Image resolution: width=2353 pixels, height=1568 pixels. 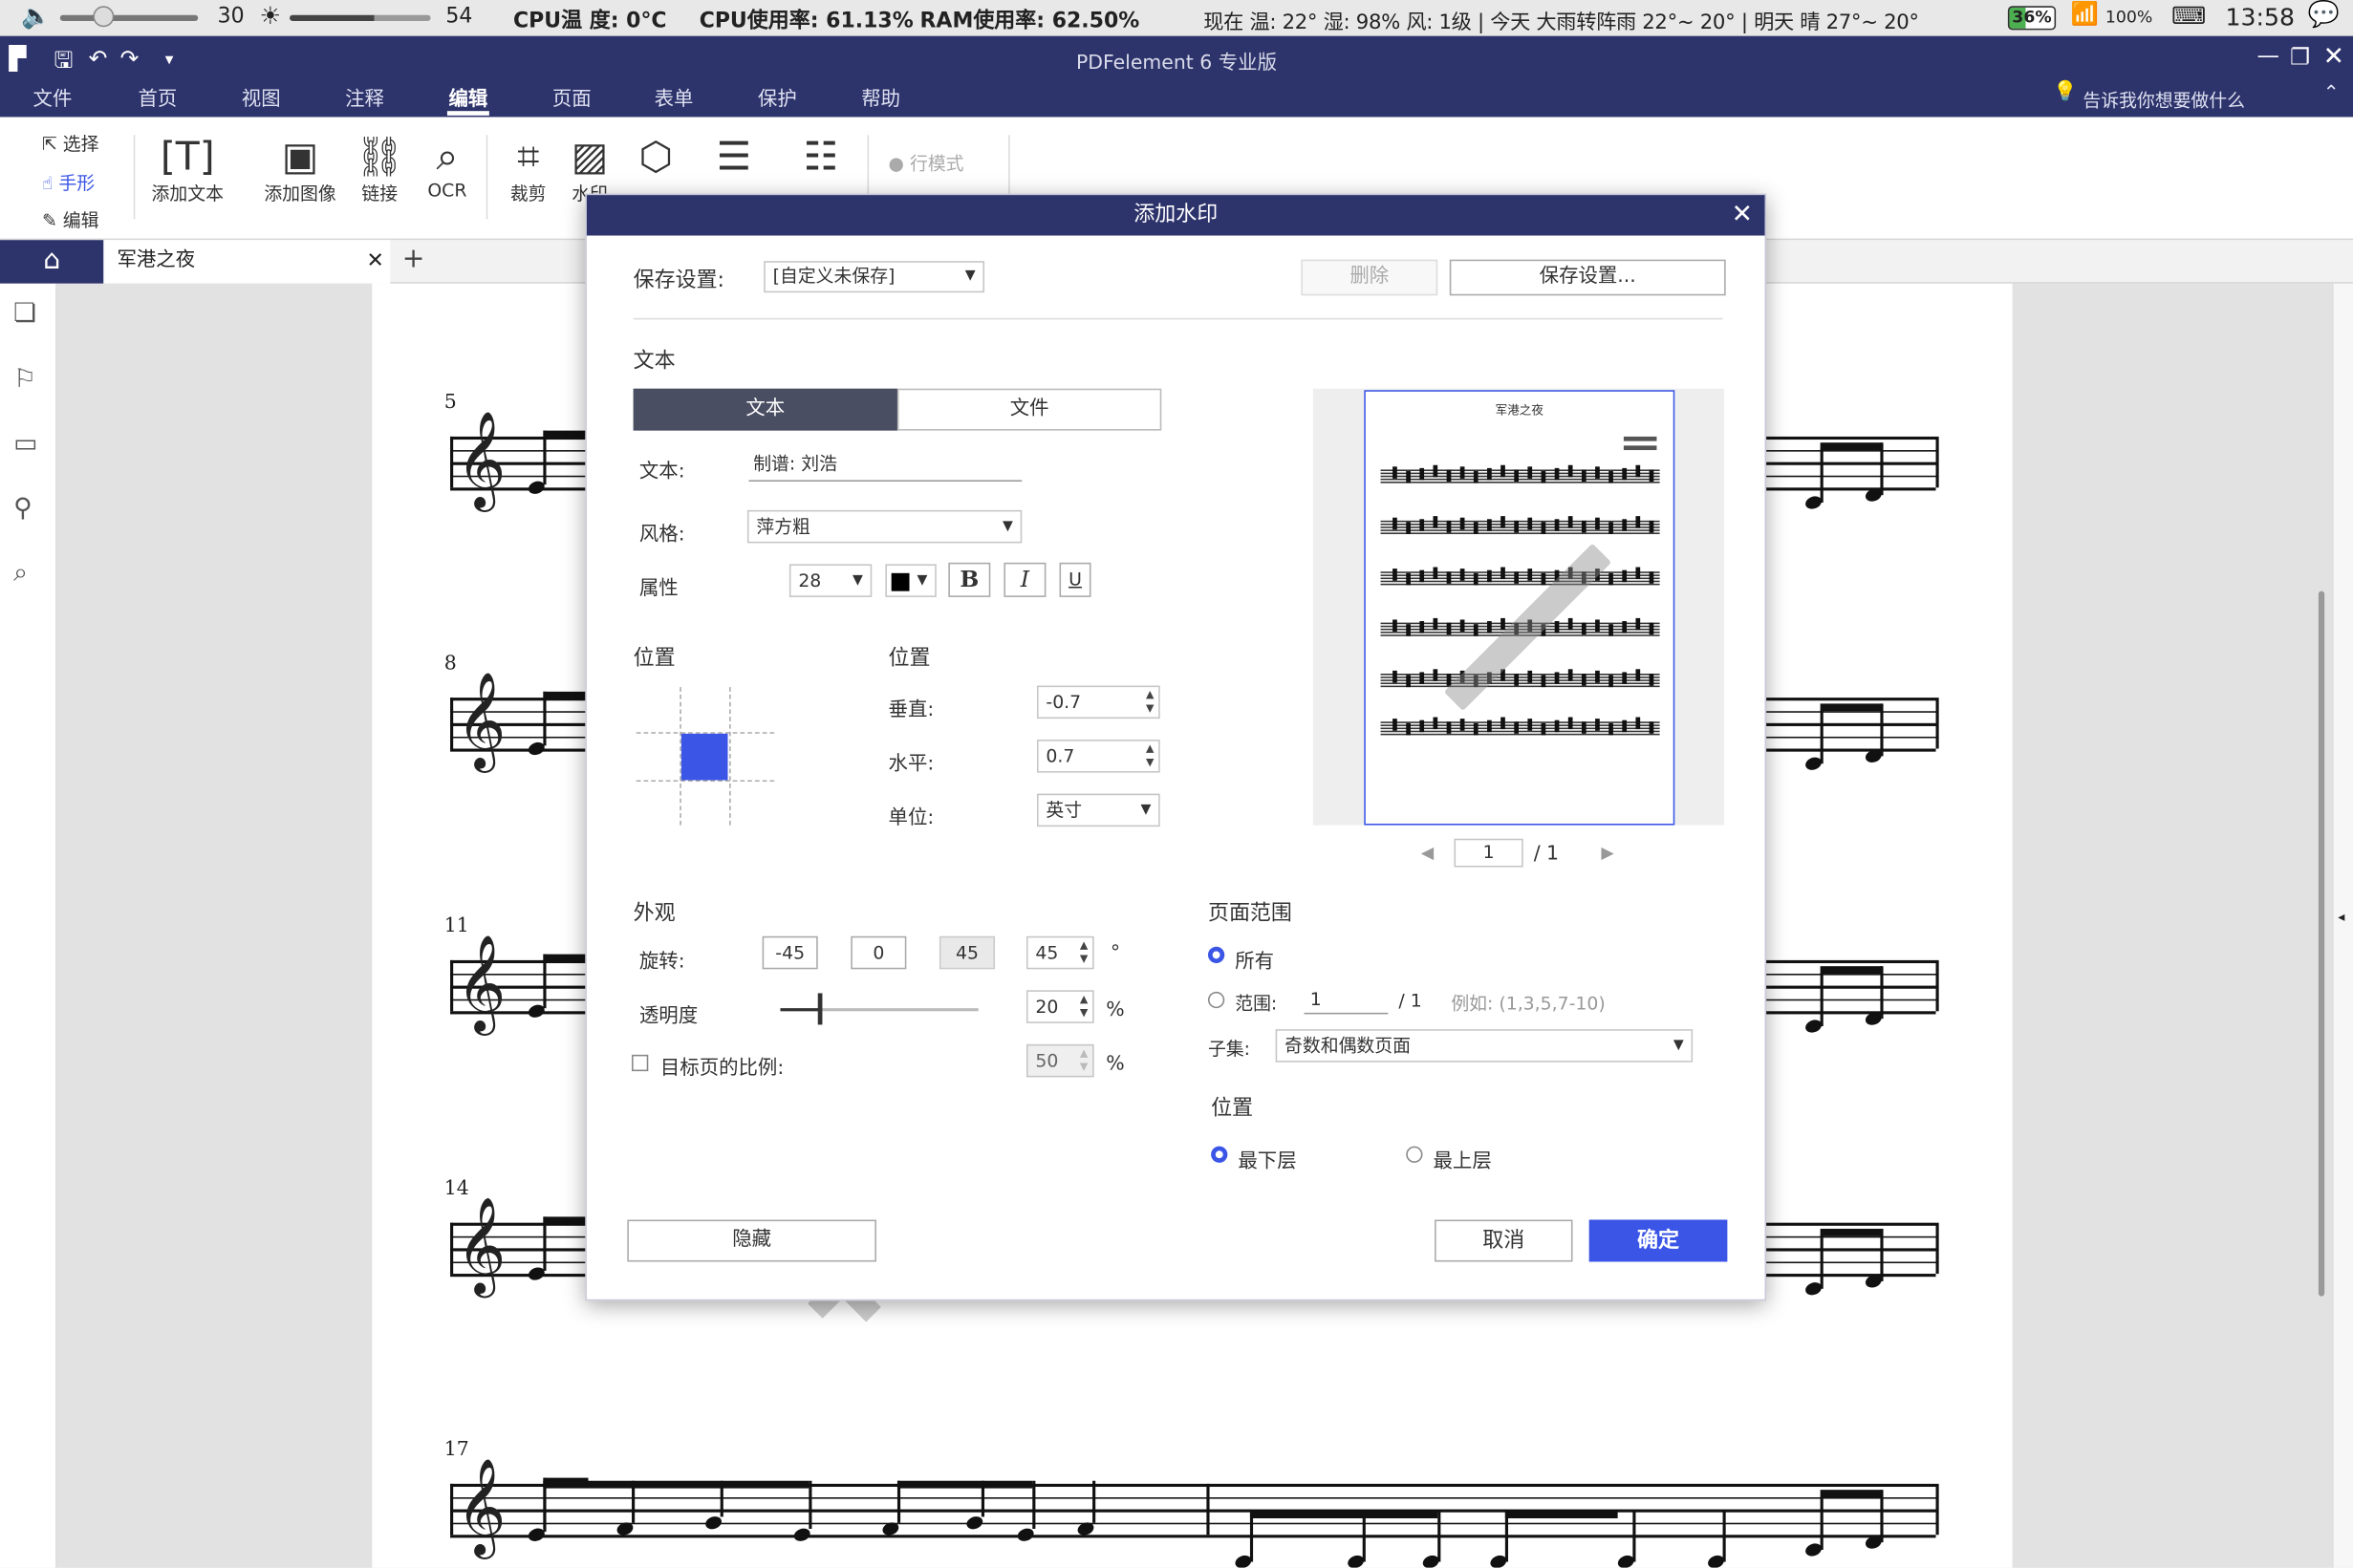 What do you see at coordinates (1059, 953) in the screenshot?
I see `rotate-input: 45 ▲ ▼` at bounding box center [1059, 953].